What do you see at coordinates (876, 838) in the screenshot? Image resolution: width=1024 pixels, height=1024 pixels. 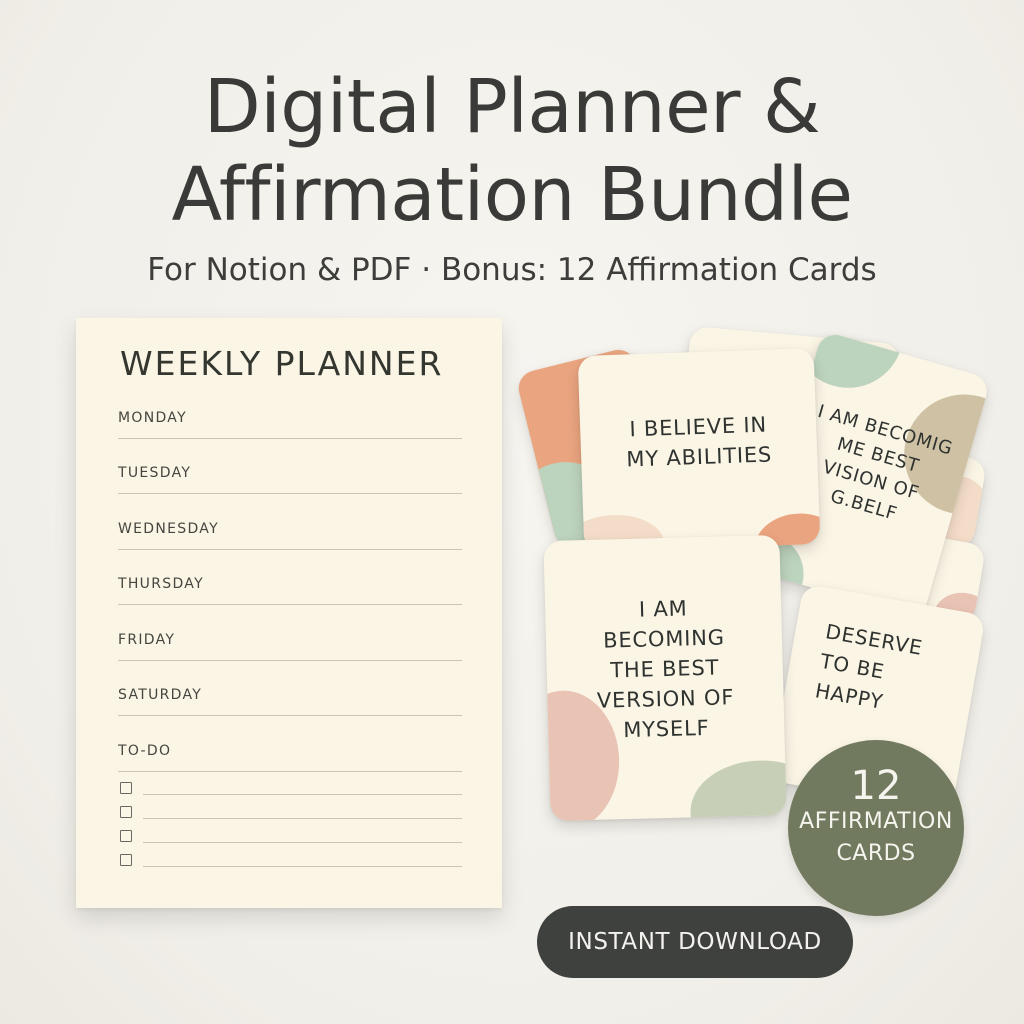 I see `badge-text: AFFIRMATION CARDS` at bounding box center [876, 838].